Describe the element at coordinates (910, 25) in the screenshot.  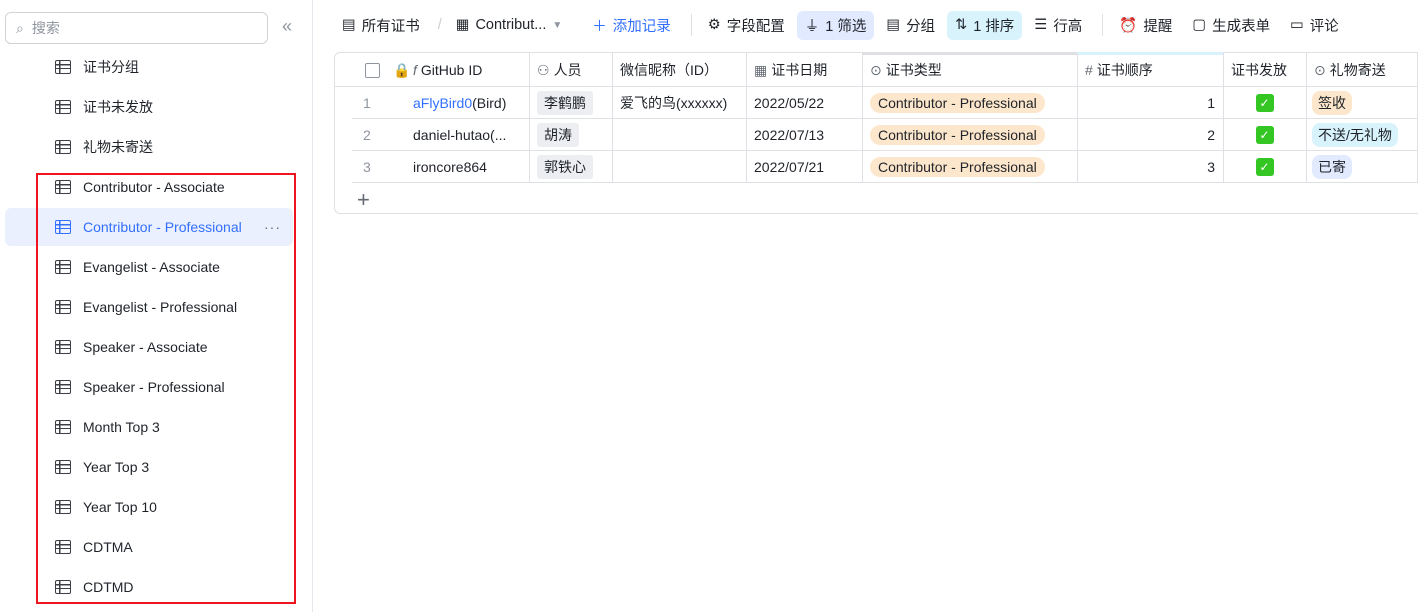
I see `group-button: ▤ 分组` at that location.